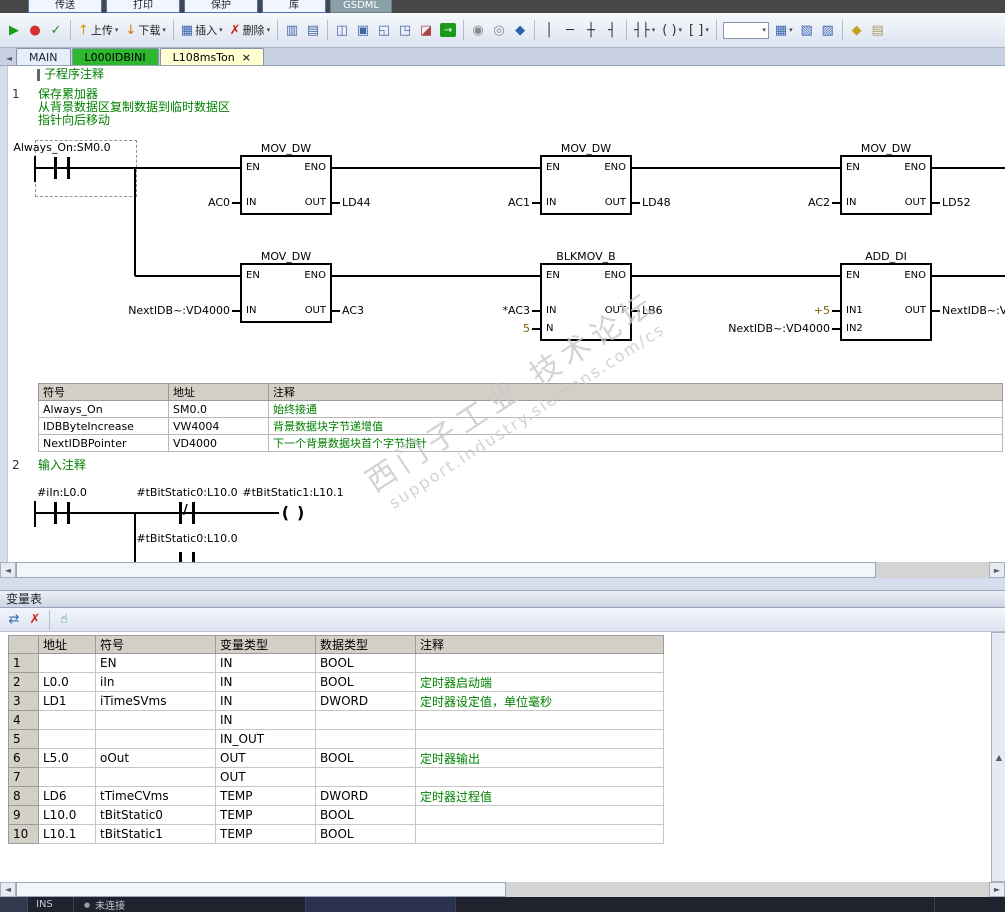 This screenshot has width=1005, height=912. I want to click on operand-N: 5, so click(455, 329).